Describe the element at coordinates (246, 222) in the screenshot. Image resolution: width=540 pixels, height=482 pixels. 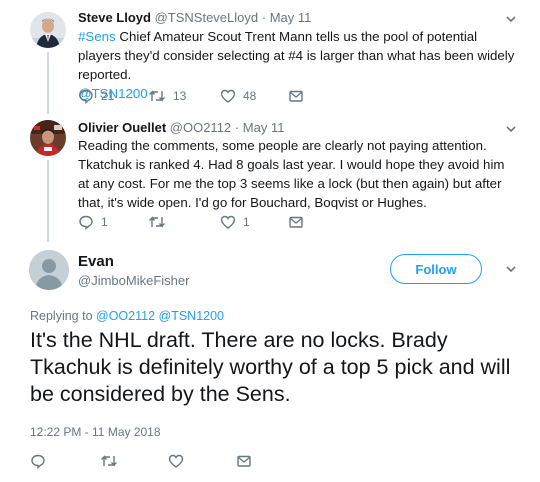
I see `like-count: 1` at that location.